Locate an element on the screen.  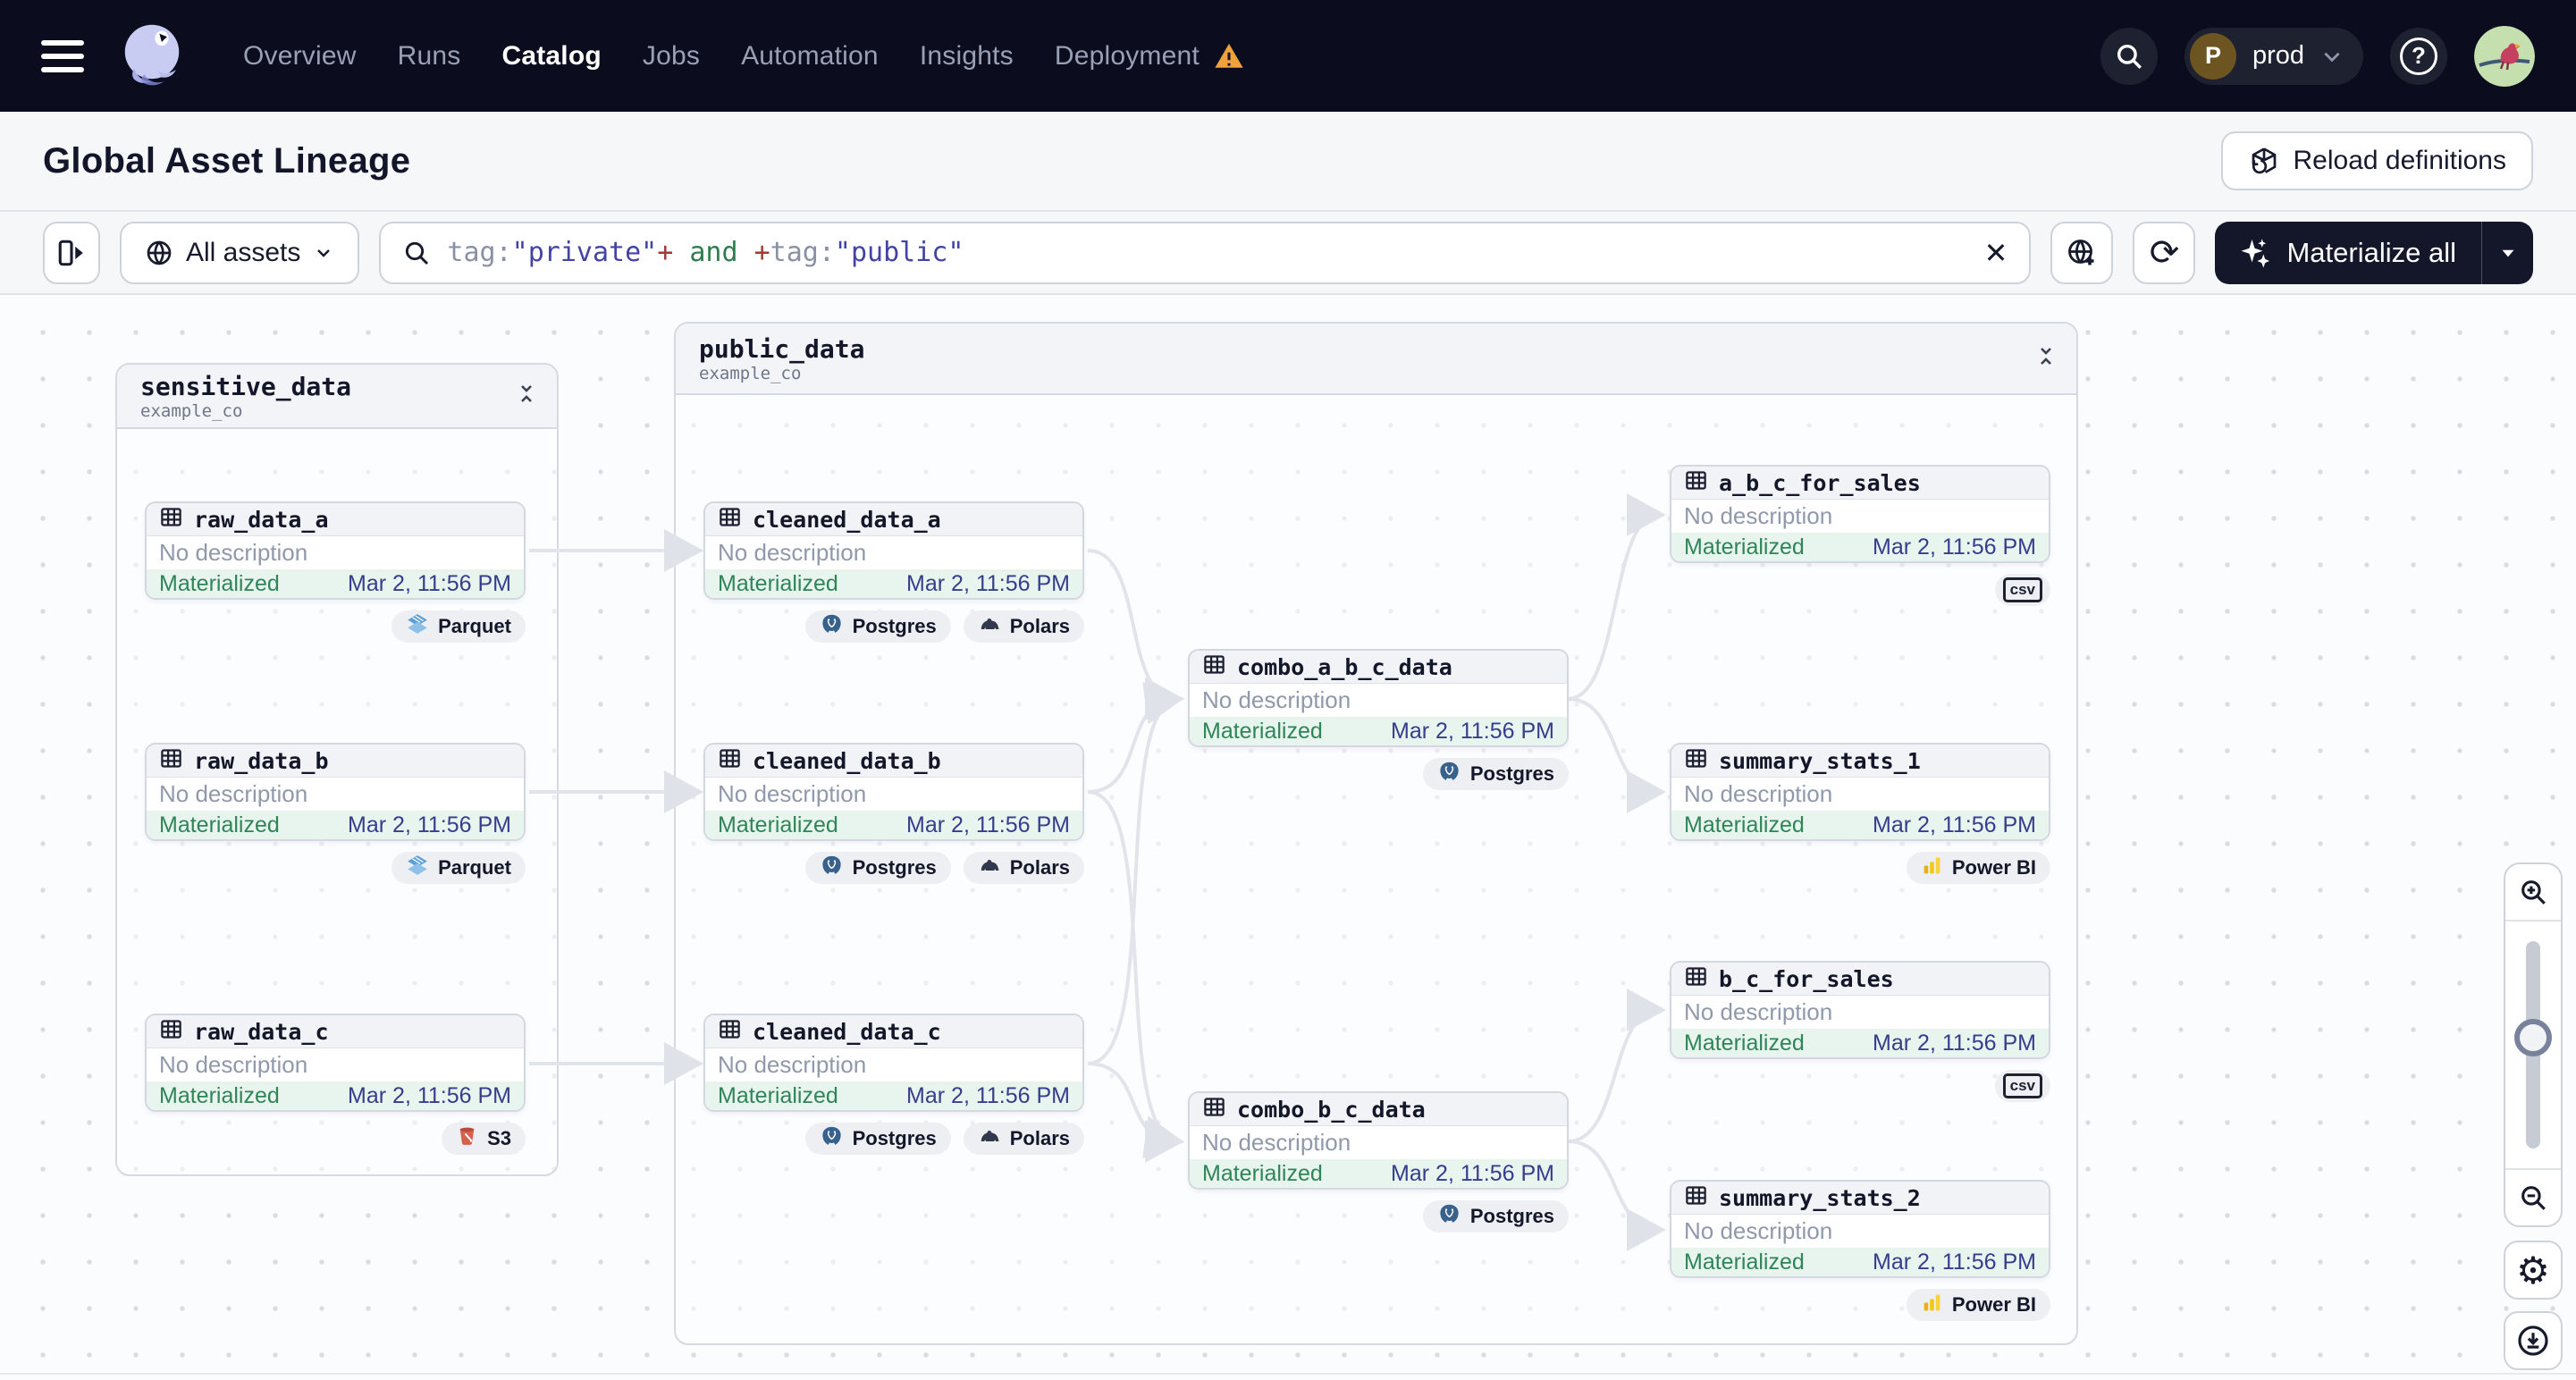
search-icon is located at coordinates (2129, 56).